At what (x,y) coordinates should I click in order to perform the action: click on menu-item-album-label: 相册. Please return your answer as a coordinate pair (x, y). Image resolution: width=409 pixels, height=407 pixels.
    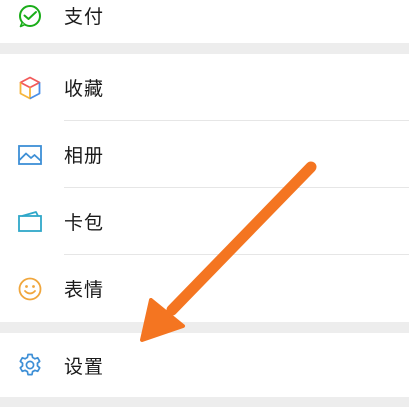
    Looking at the image, I should click on (84, 156).